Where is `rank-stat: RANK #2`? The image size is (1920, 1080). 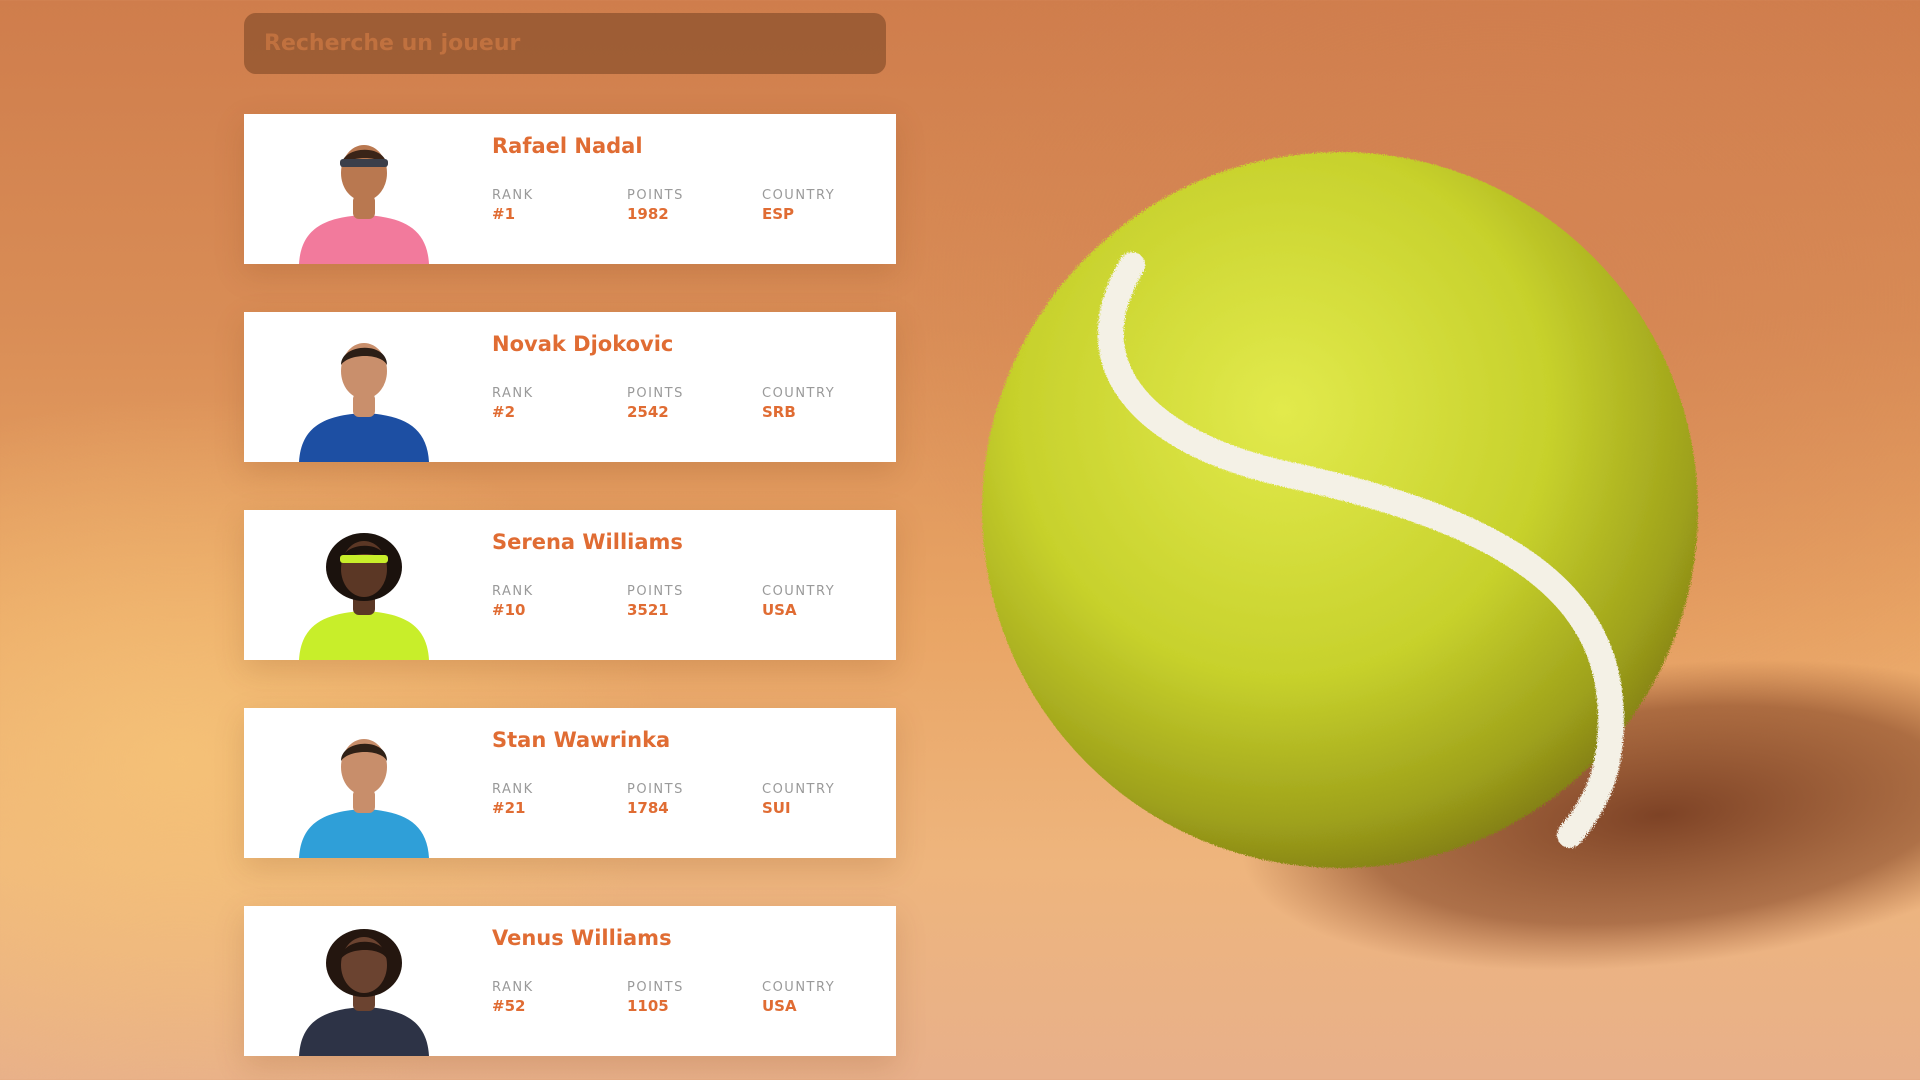 rank-stat: RANK #2 is located at coordinates (513, 404).